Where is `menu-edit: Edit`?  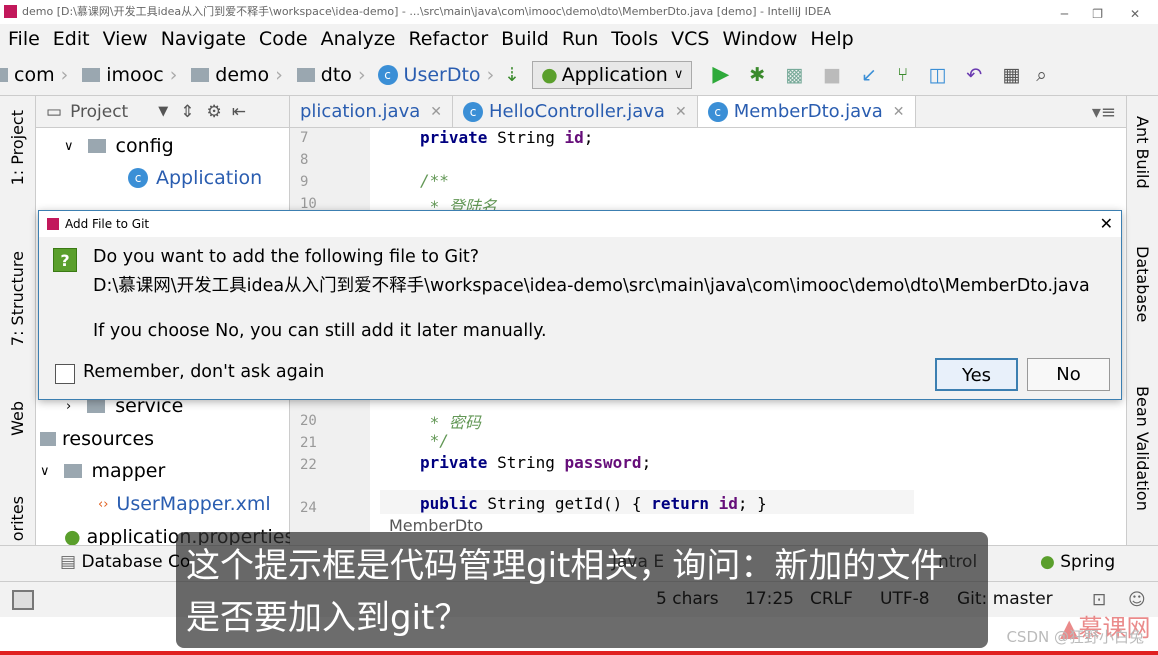 menu-edit: Edit is located at coordinates (71, 39).